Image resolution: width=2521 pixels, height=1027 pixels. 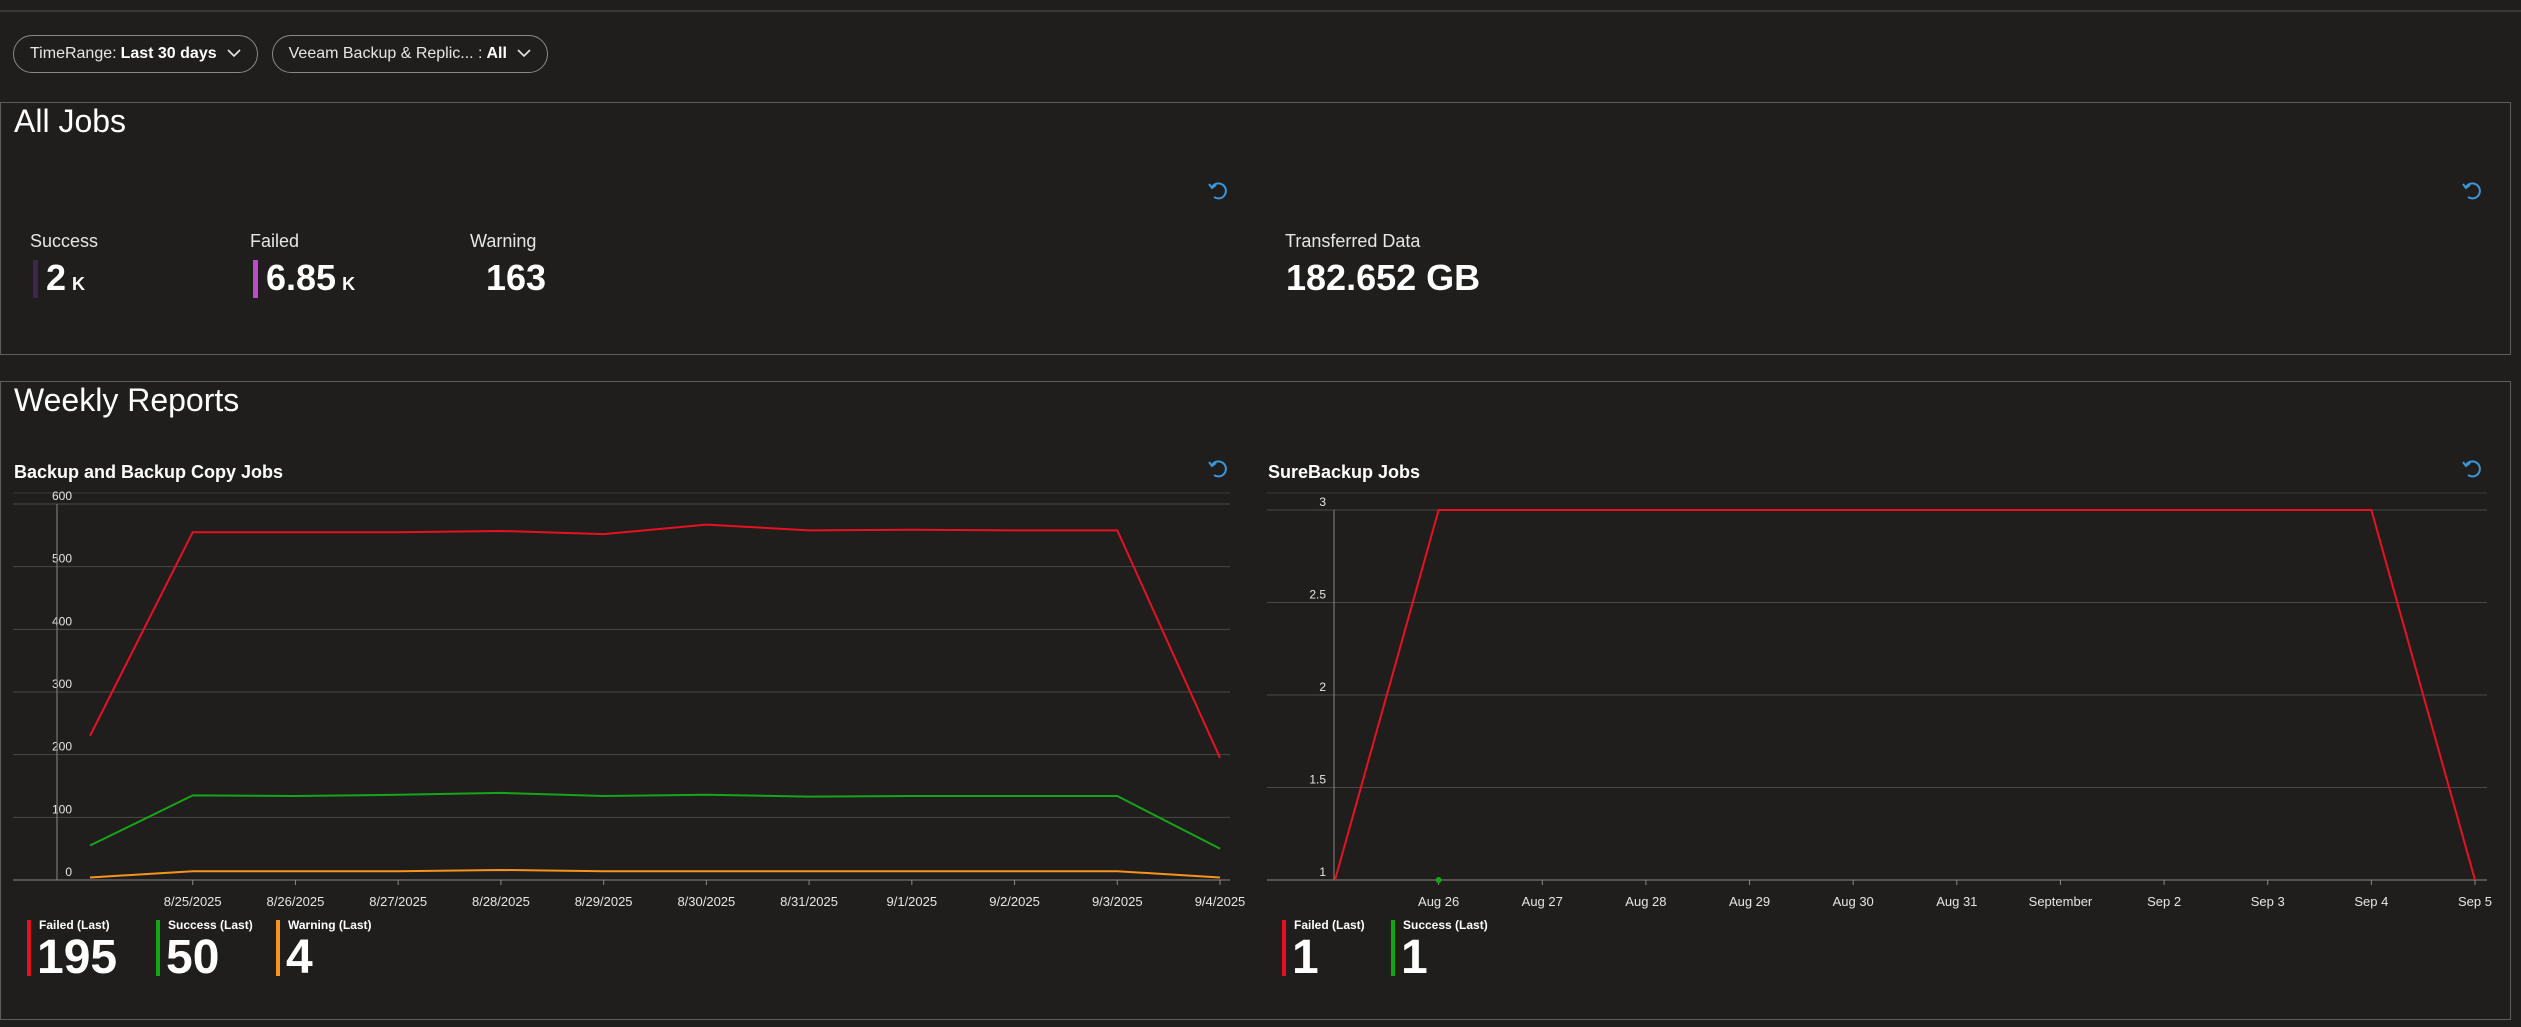 What do you see at coordinates (77, 957) in the screenshot?
I see `legend-value: 195` at bounding box center [77, 957].